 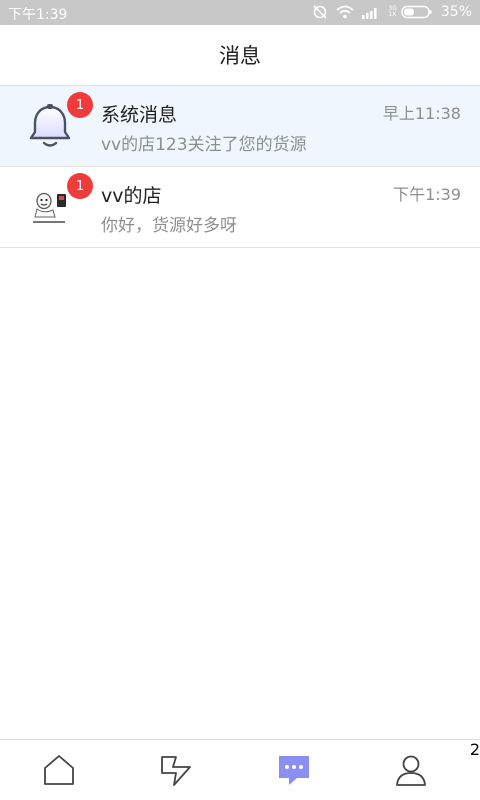 What do you see at coordinates (204, 145) in the screenshot?
I see `conversation-preview: vv的店123关注了您的货源` at bounding box center [204, 145].